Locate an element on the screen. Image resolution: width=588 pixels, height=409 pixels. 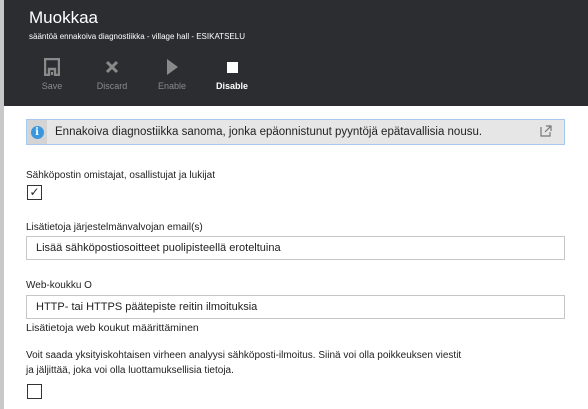
info-icon: i is located at coordinates (37, 132).